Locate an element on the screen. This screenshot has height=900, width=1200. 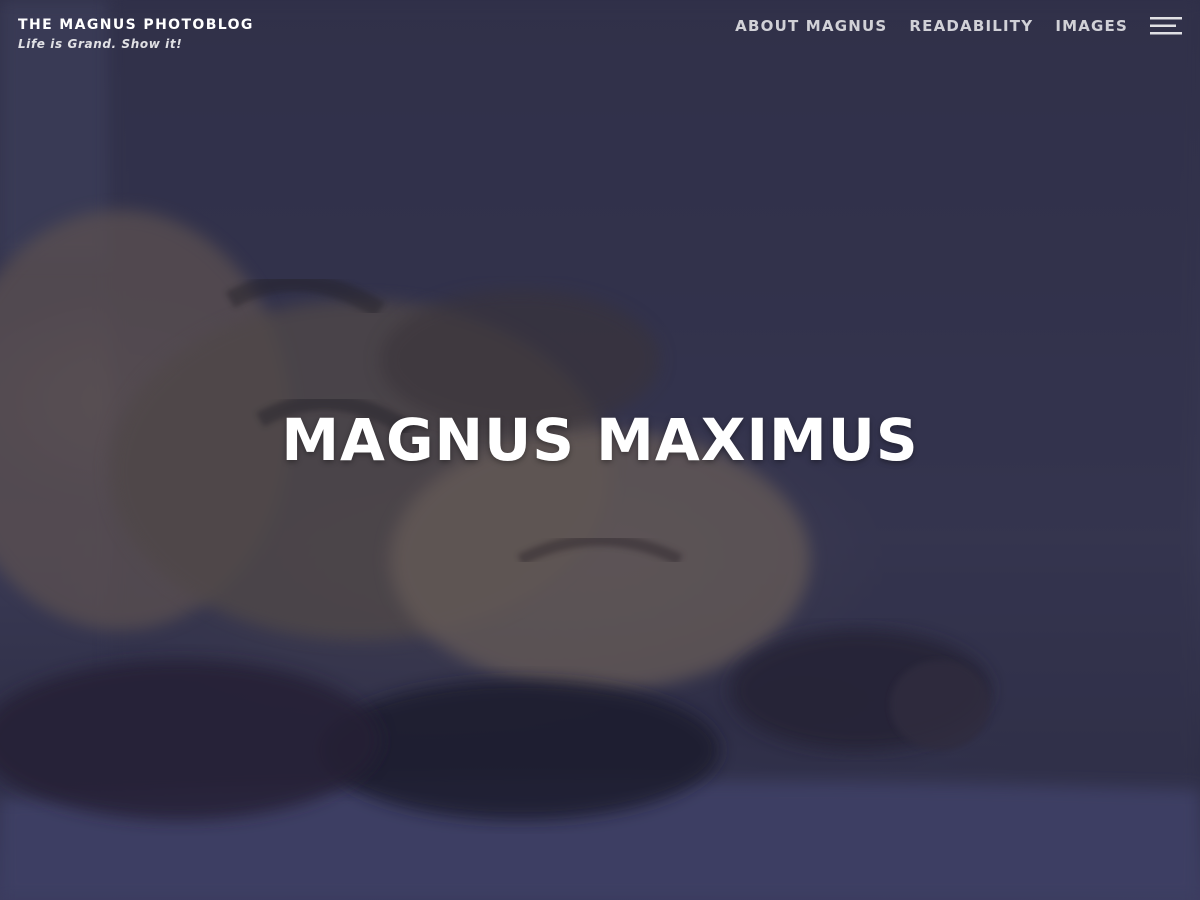
nav-item-readability: READABILITY is located at coordinates (971, 26).